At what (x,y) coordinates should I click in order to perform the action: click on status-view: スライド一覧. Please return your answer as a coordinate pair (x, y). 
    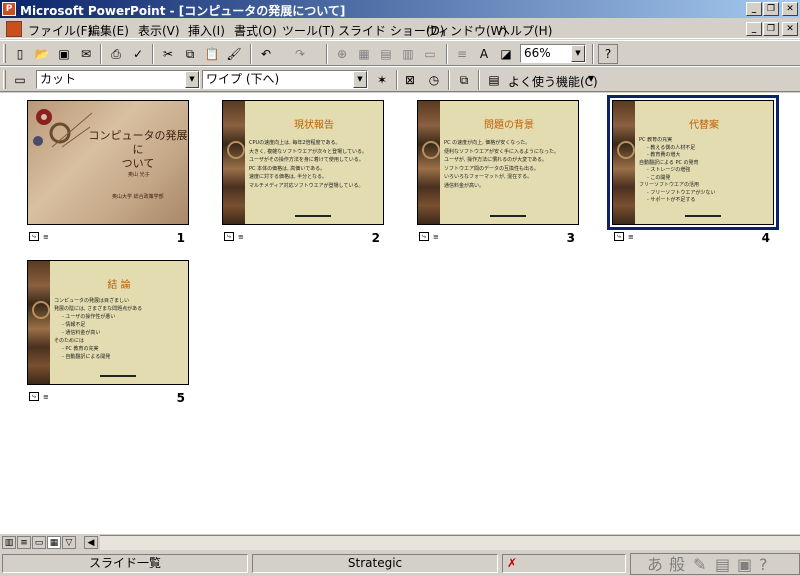
    Looking at the image, I should click on (125, 563).